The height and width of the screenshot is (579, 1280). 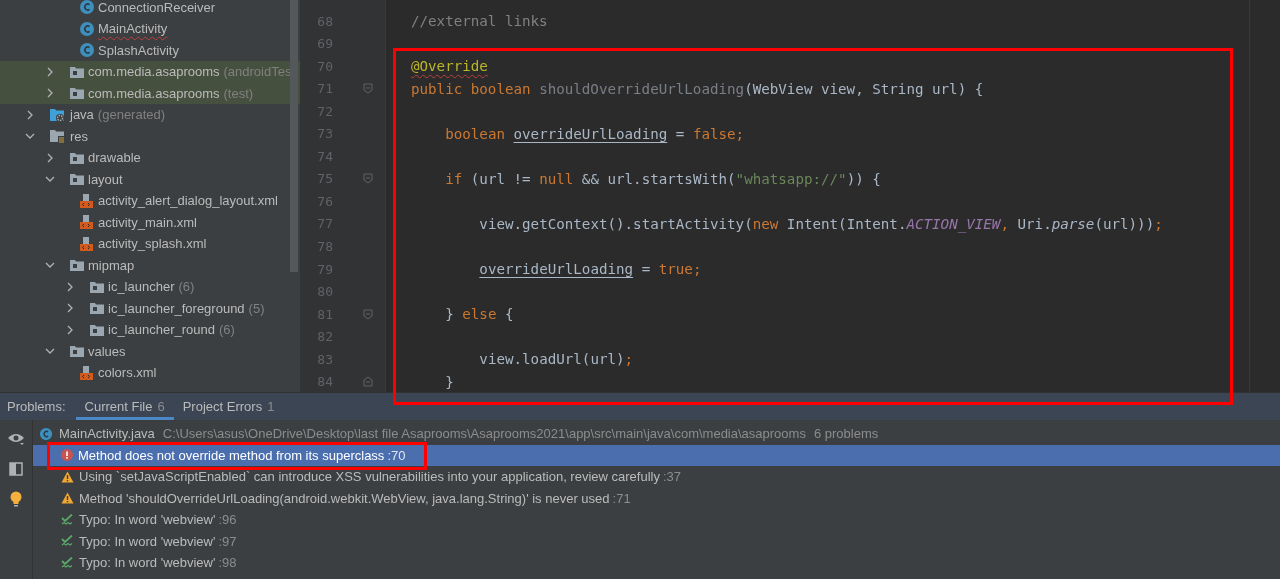 What do you see at coordinates (150, 50) in the screenshot?
I see `tree-item: SplashActivity` at bounding box center [150, 50].